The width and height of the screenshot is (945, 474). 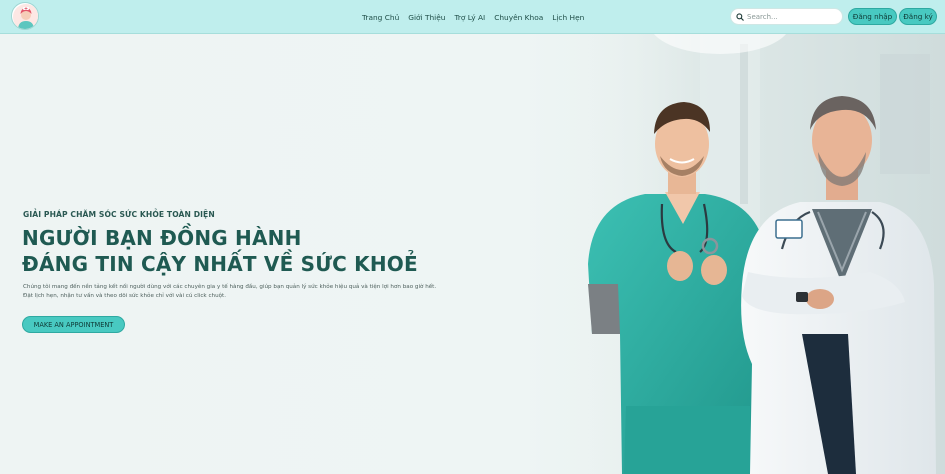 I want to click on nav-link-home: Trang Chủ, so click(x=380, y=17).